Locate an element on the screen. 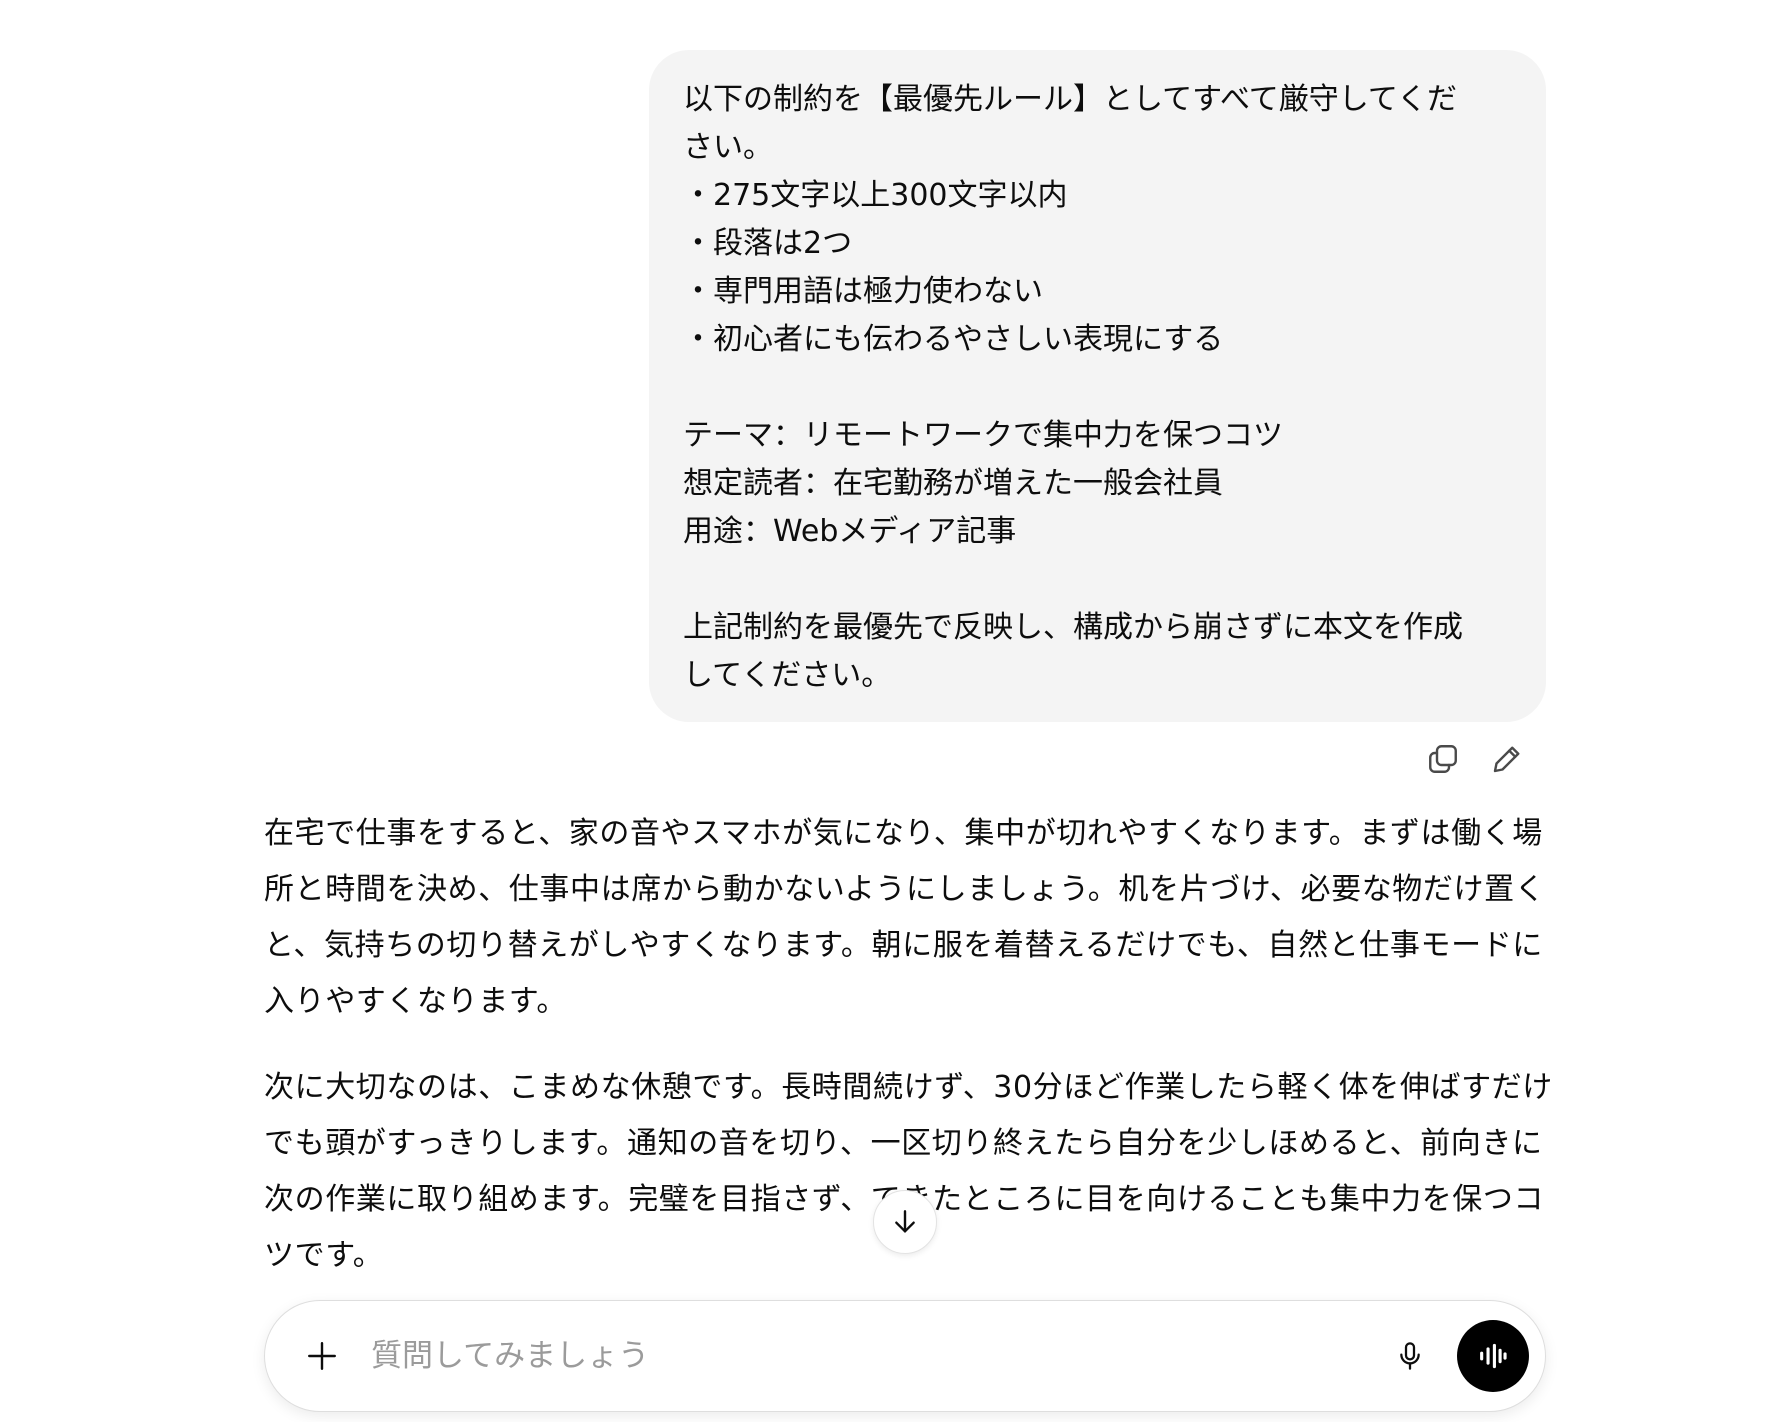 The image size is (1790, 1422). dictate-button is located at coordinates (1410, 1356).